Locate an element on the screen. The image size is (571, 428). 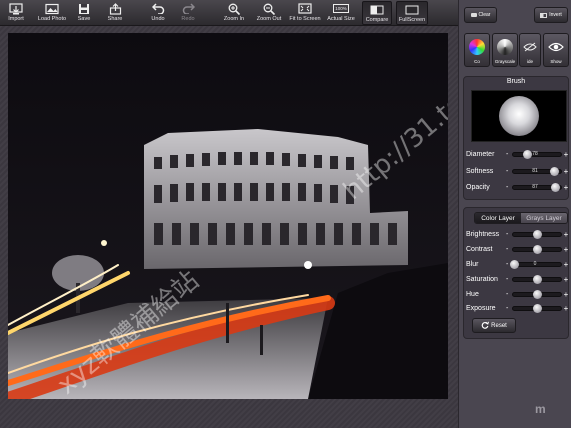
diameter-slider: 78 is located at coordinates (537, 154).